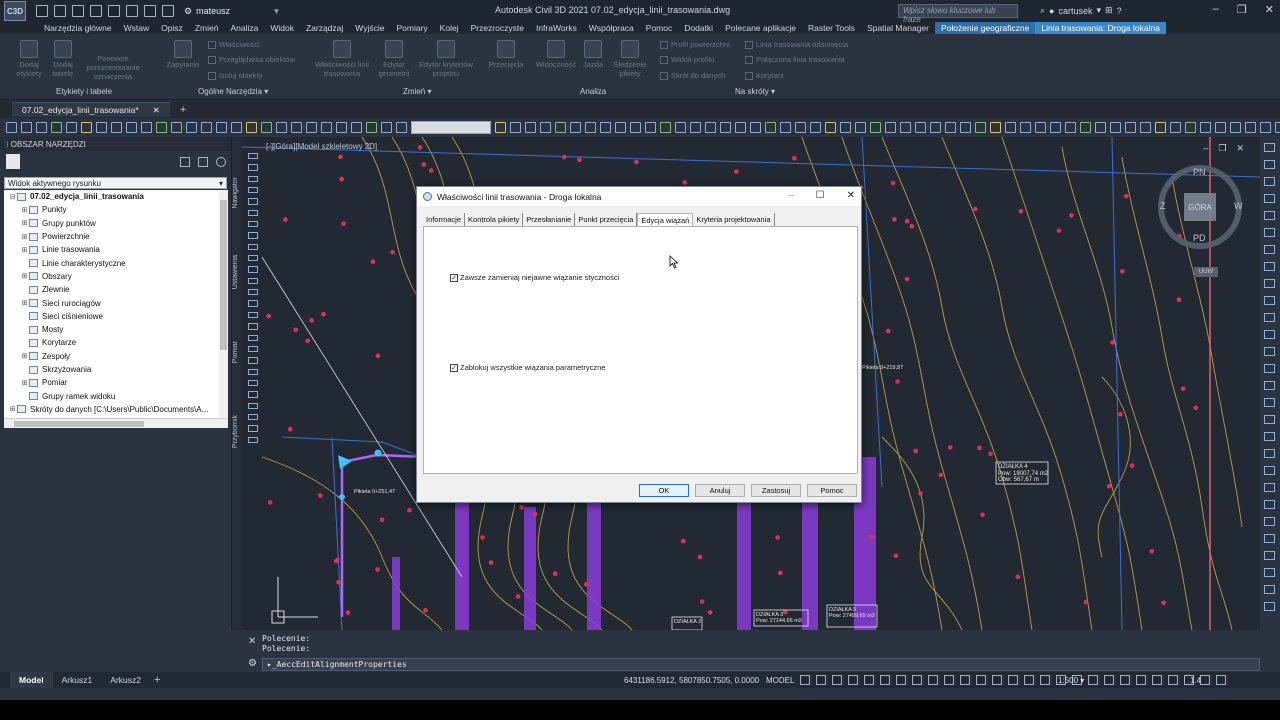  Describe the element at coordinates (1119, 11) in the screenshot. I see `help-icon: ?` at that location.